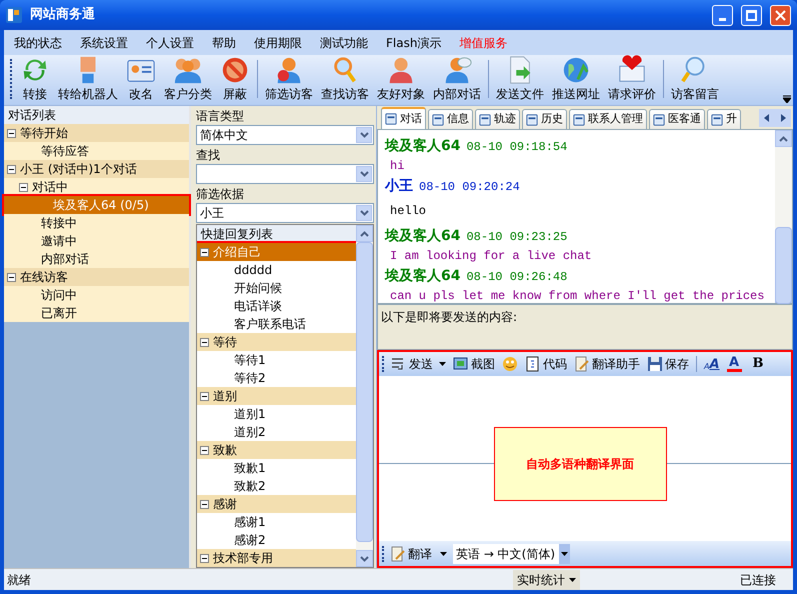 The height and width of the screenshot is (594, 797). What do you see at coordinates (220, 194) in the screenshot?
I see `field-label: 筛选依据` at bounding box center [220, 194].